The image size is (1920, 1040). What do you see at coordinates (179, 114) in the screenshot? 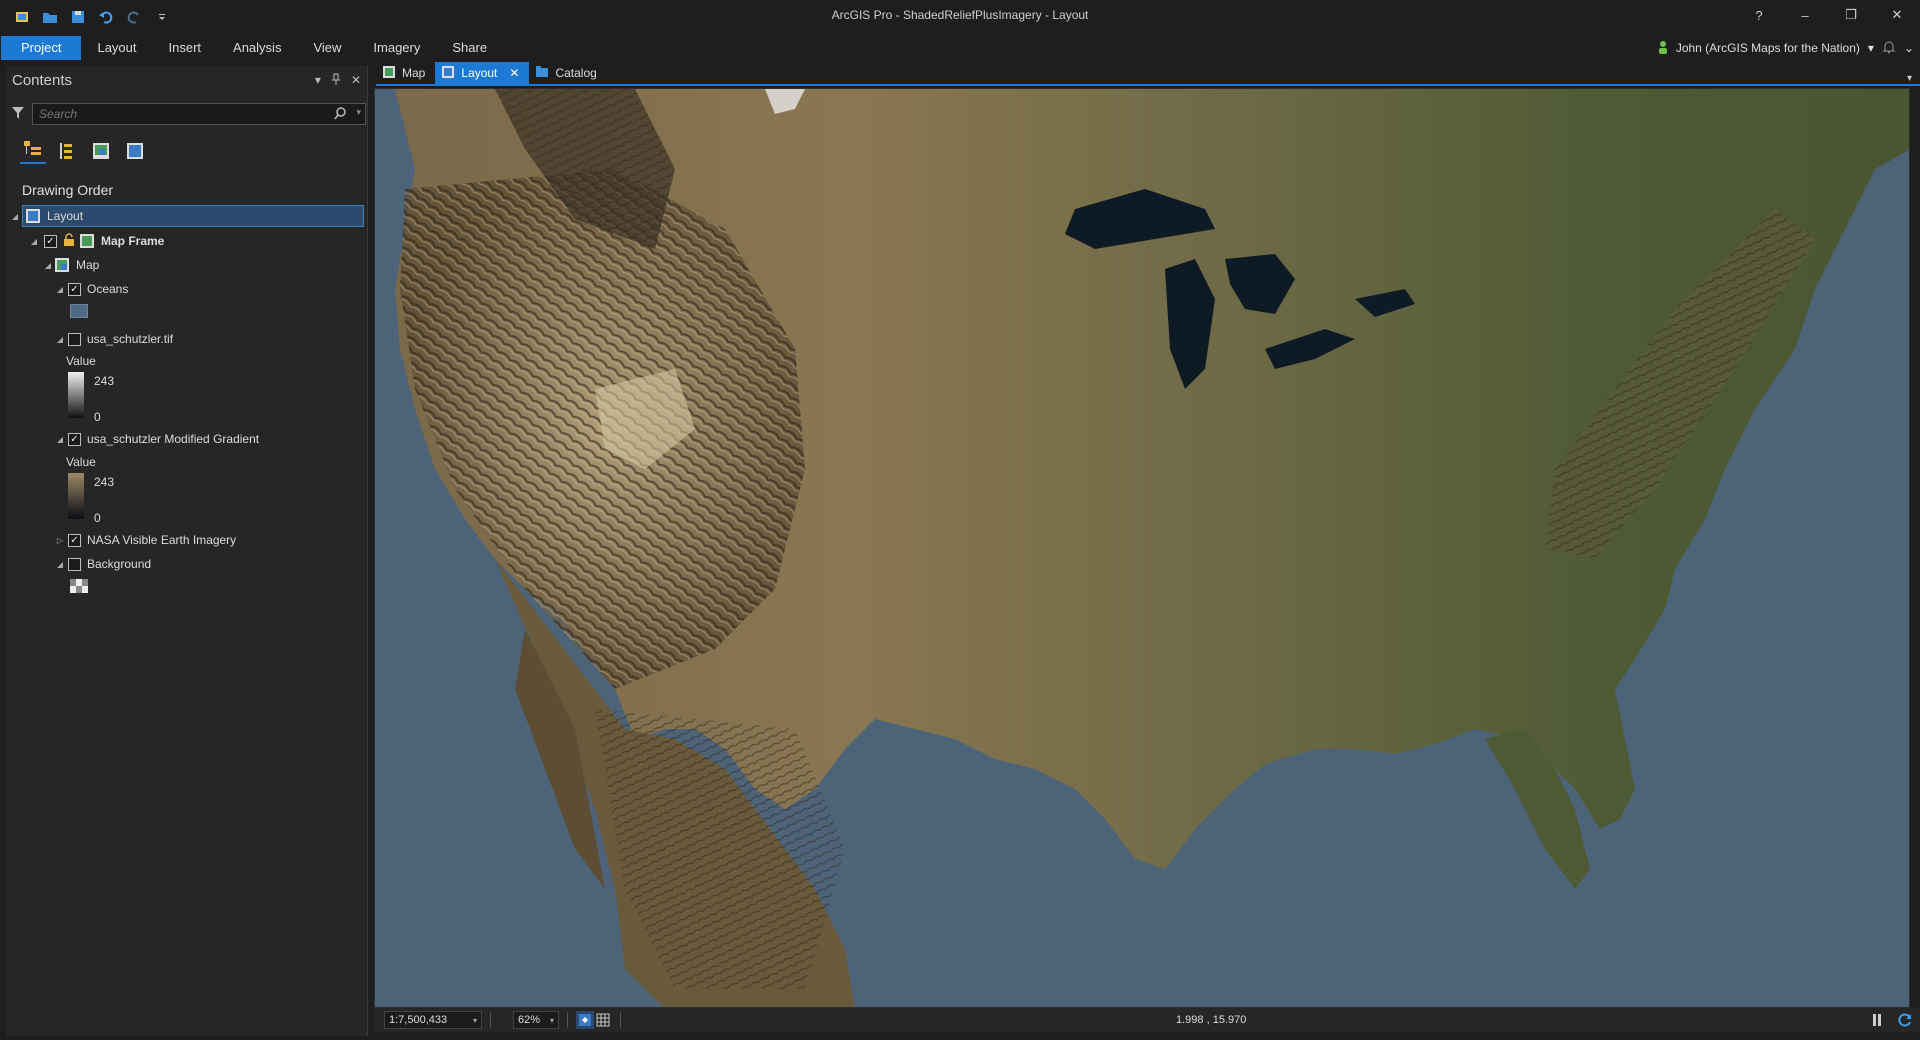
I see `search-input` at bounding box center [179, 114].